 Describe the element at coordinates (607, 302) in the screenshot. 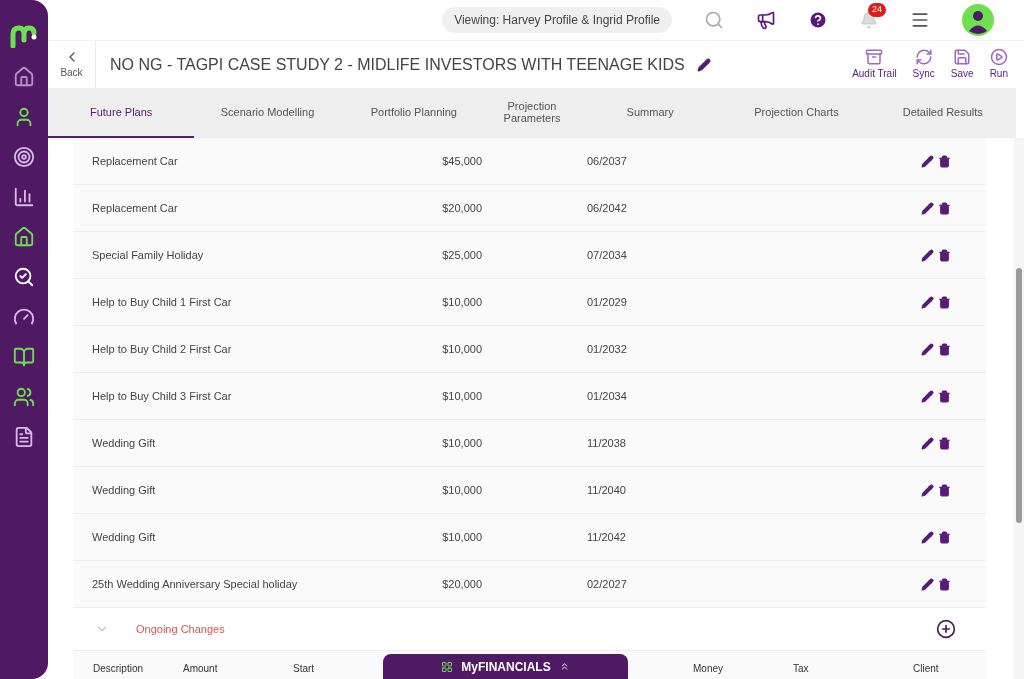

I see `date-cell-text: 01/2029` at that location.